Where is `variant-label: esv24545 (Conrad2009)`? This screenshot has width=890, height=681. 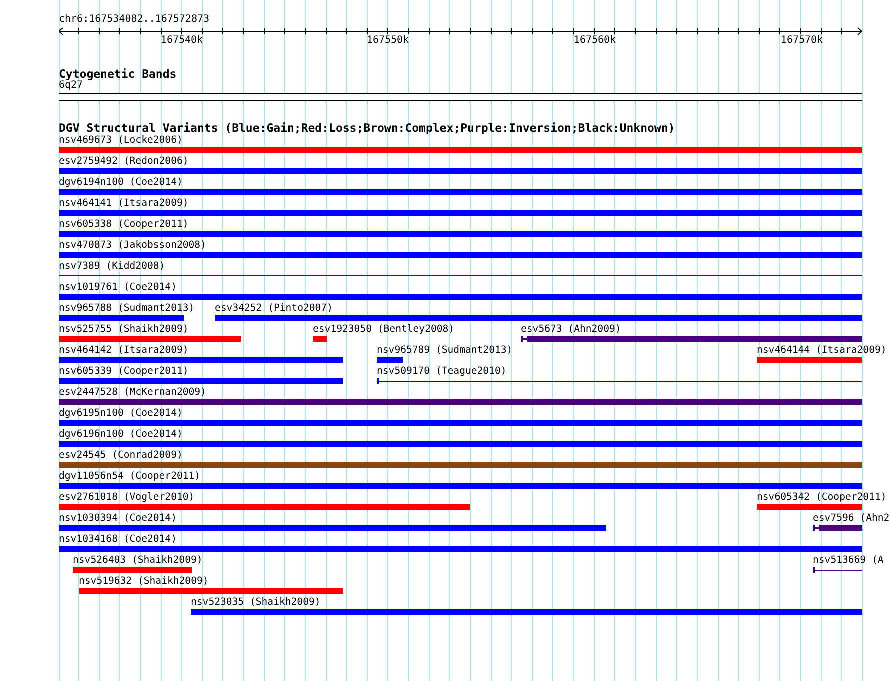 variant-label: esv24545 (Conrad2009) is located at coordinates (121, 456).